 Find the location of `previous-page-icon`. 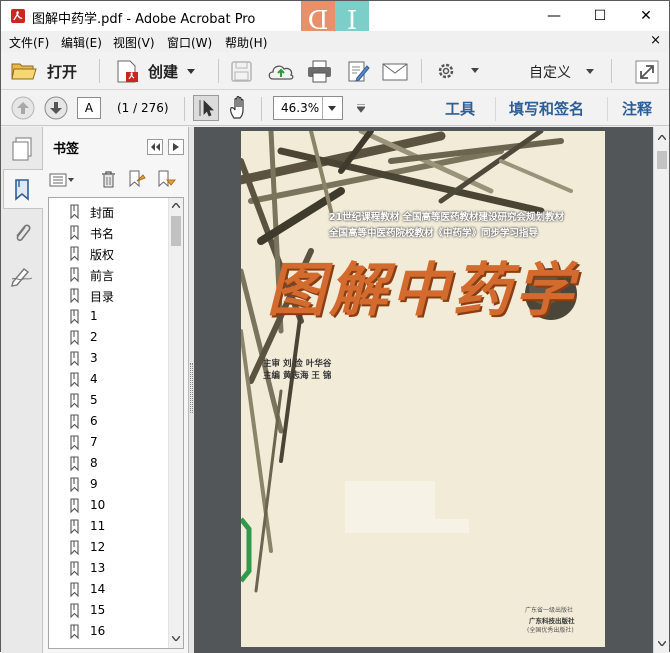

previous-page-icon is located at coordinates (23, 108).